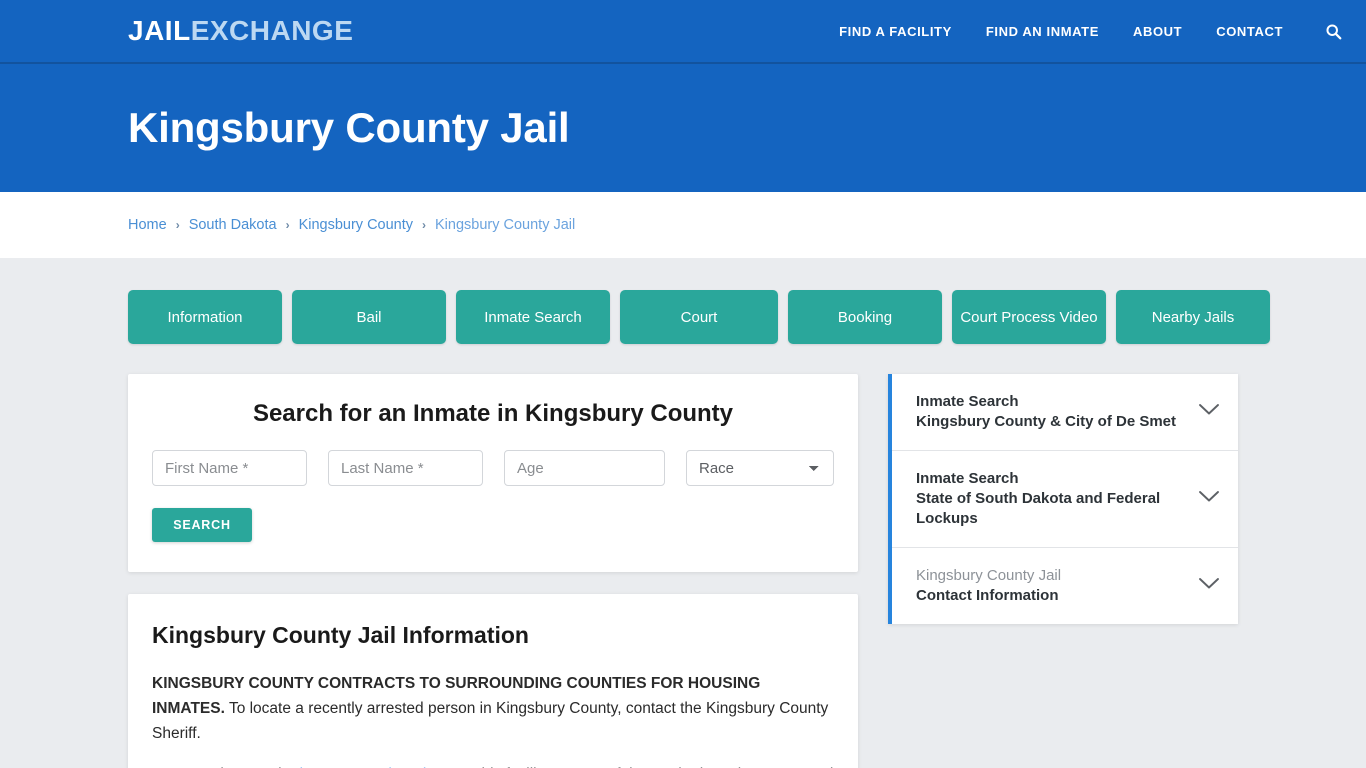 This screenshot has height=768, width=1366. I want to click on tab-inmate-search: Inmate Search, so click(533, 317).